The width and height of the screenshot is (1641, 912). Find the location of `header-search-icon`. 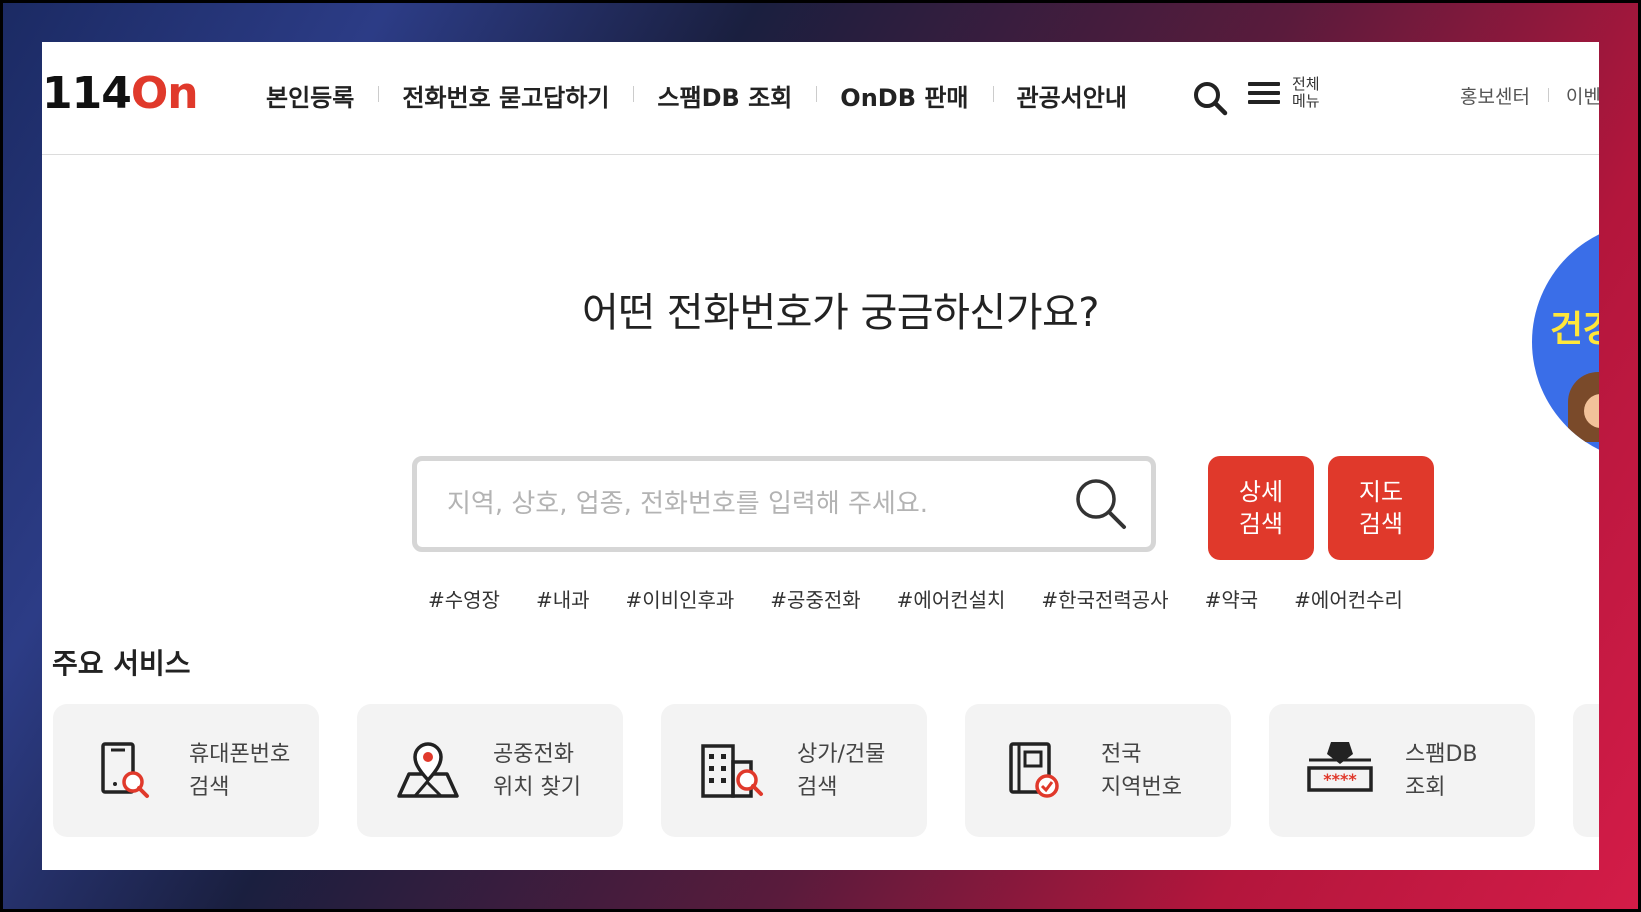

header-search-icon is located at coordinates (1210, 98).